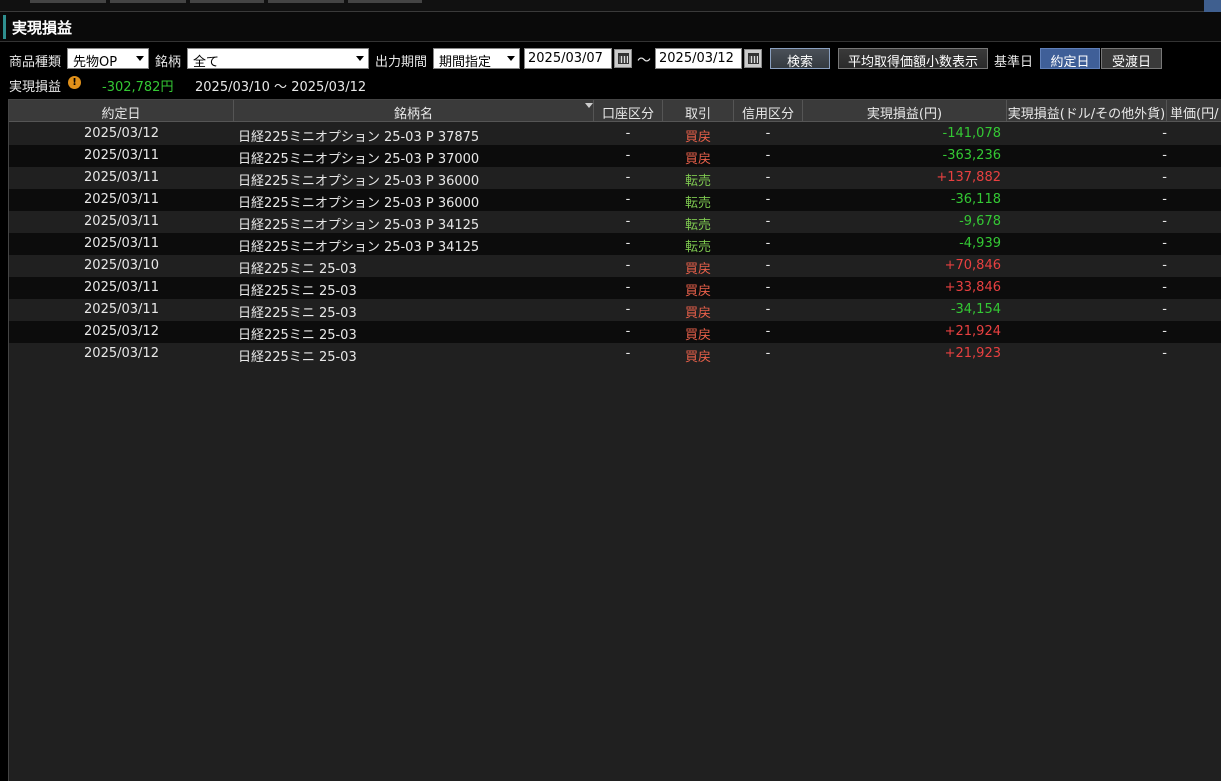 The image size is (1221, 781). Describe the element at coordinates (615, 288) in the screenshot. I see `table-row: 2025/03/11 日経225ミニ 25-03 - 買戻 - +33,846 -` at that location.